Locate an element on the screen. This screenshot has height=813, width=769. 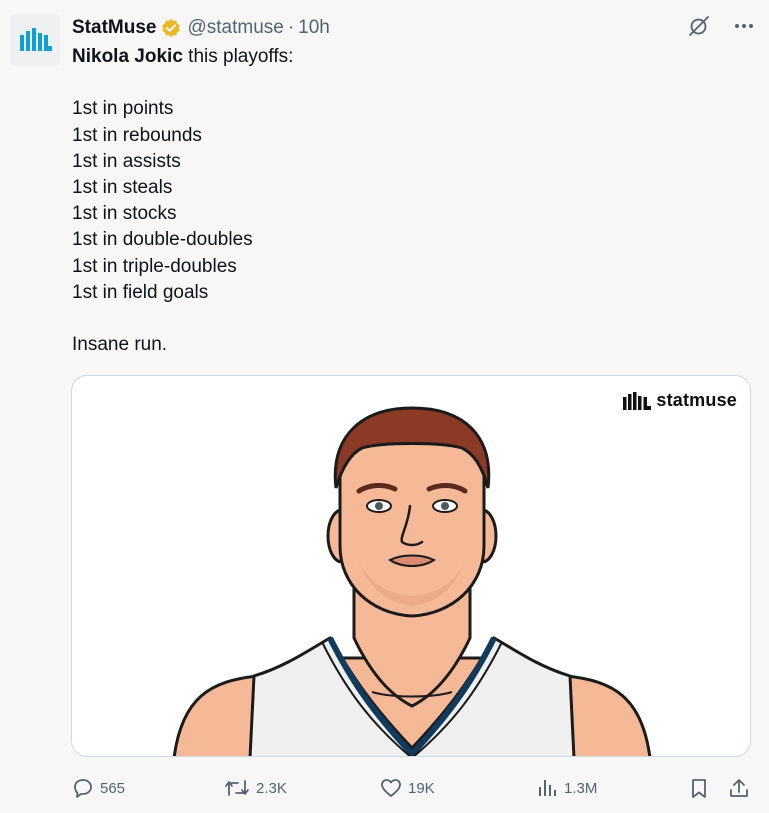
like-count: 19K is located at coordinates (421, 788).